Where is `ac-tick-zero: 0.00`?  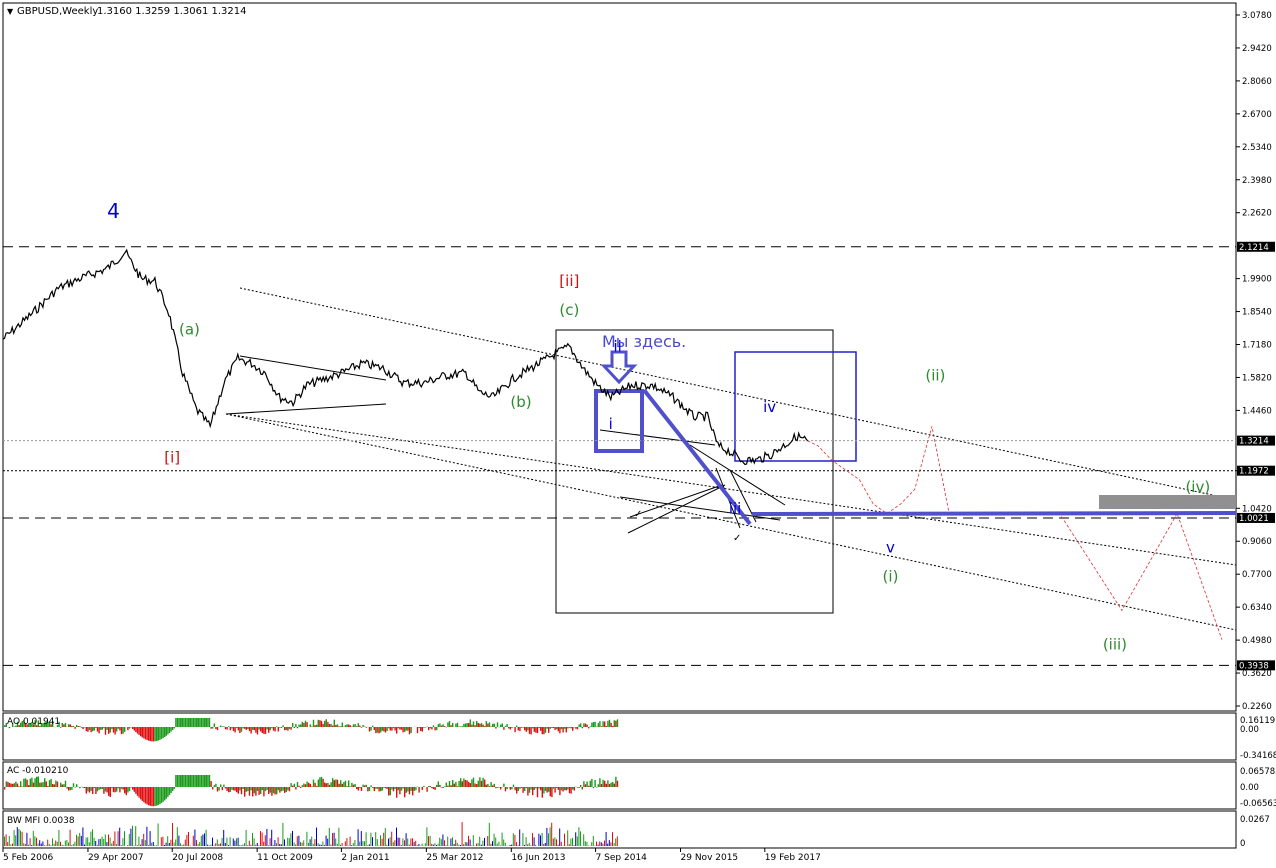
ac-tick-zero: 0.00 is located at coordinates (1249, 788).